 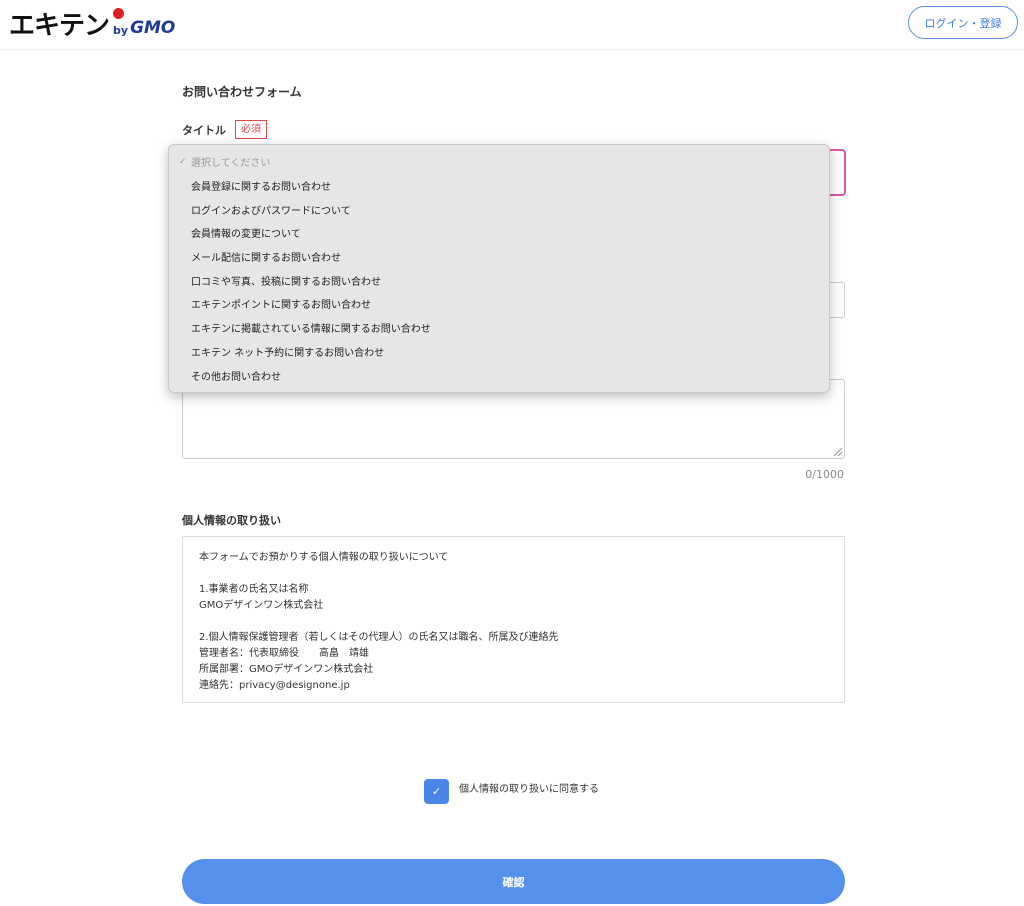 I want to click on dropdown-option: エキテンポイントに関するお問い合わせ, so click(x=499, y=304).